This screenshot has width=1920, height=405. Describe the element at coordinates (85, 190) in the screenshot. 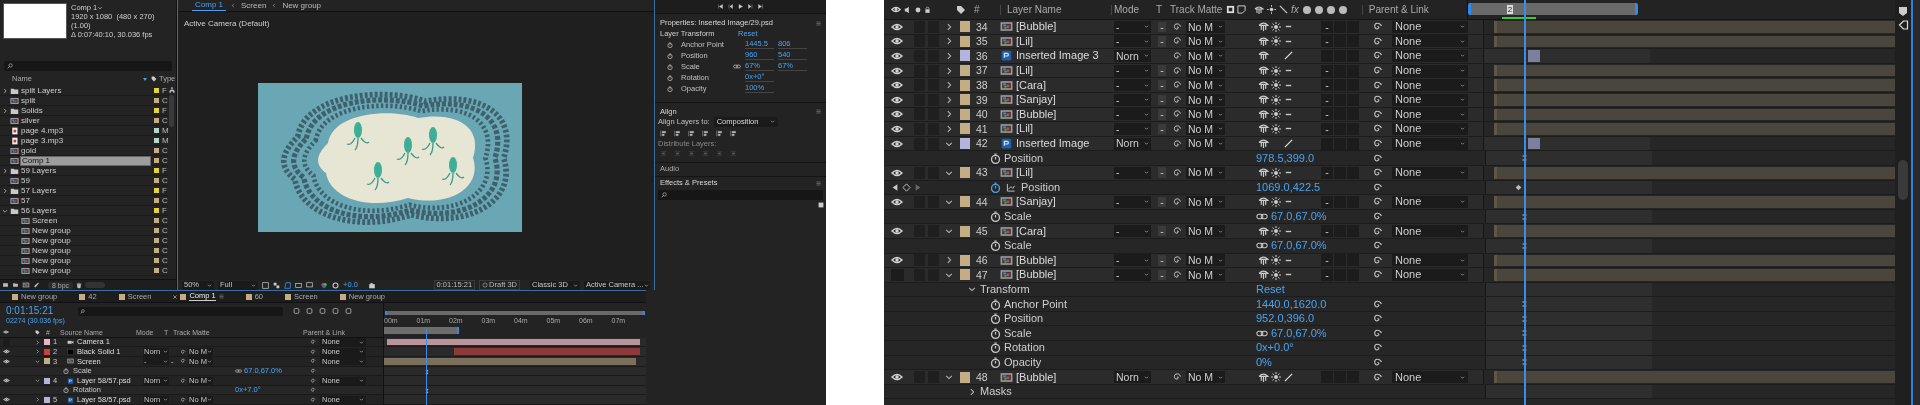

I see `project-item: 57 Layers` at that location.